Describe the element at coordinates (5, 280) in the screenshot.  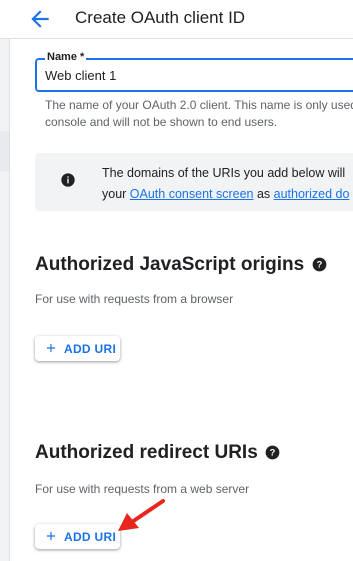
I see `left-nav-rail` at that location.